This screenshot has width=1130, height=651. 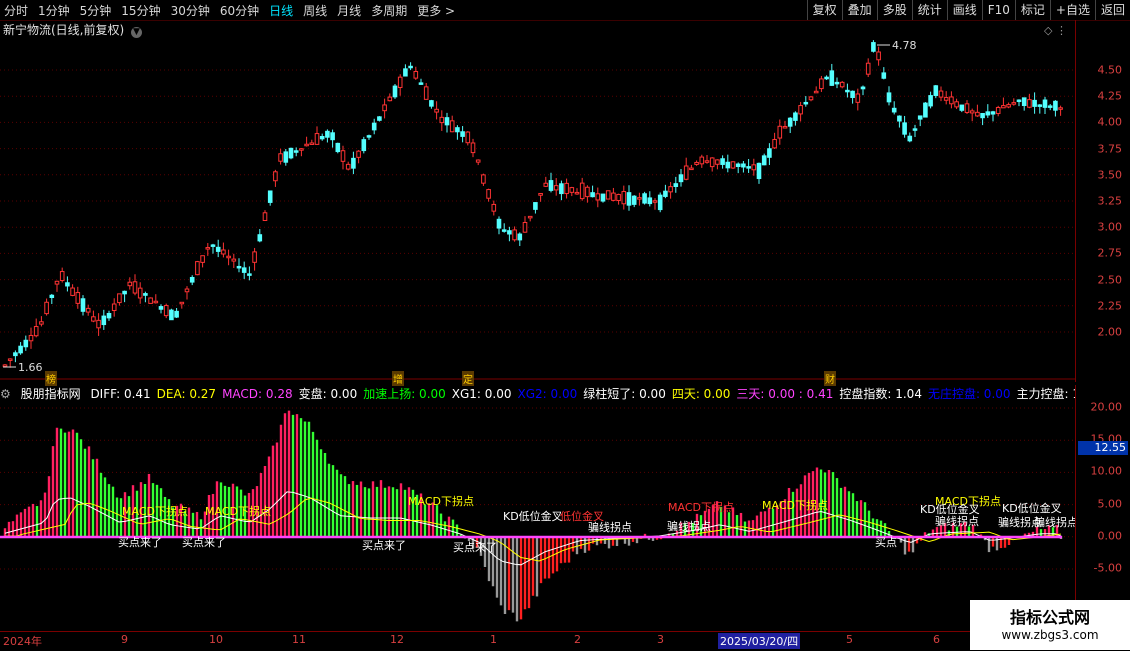 I want to click on date-label: 2, so click(x=577, y=639).